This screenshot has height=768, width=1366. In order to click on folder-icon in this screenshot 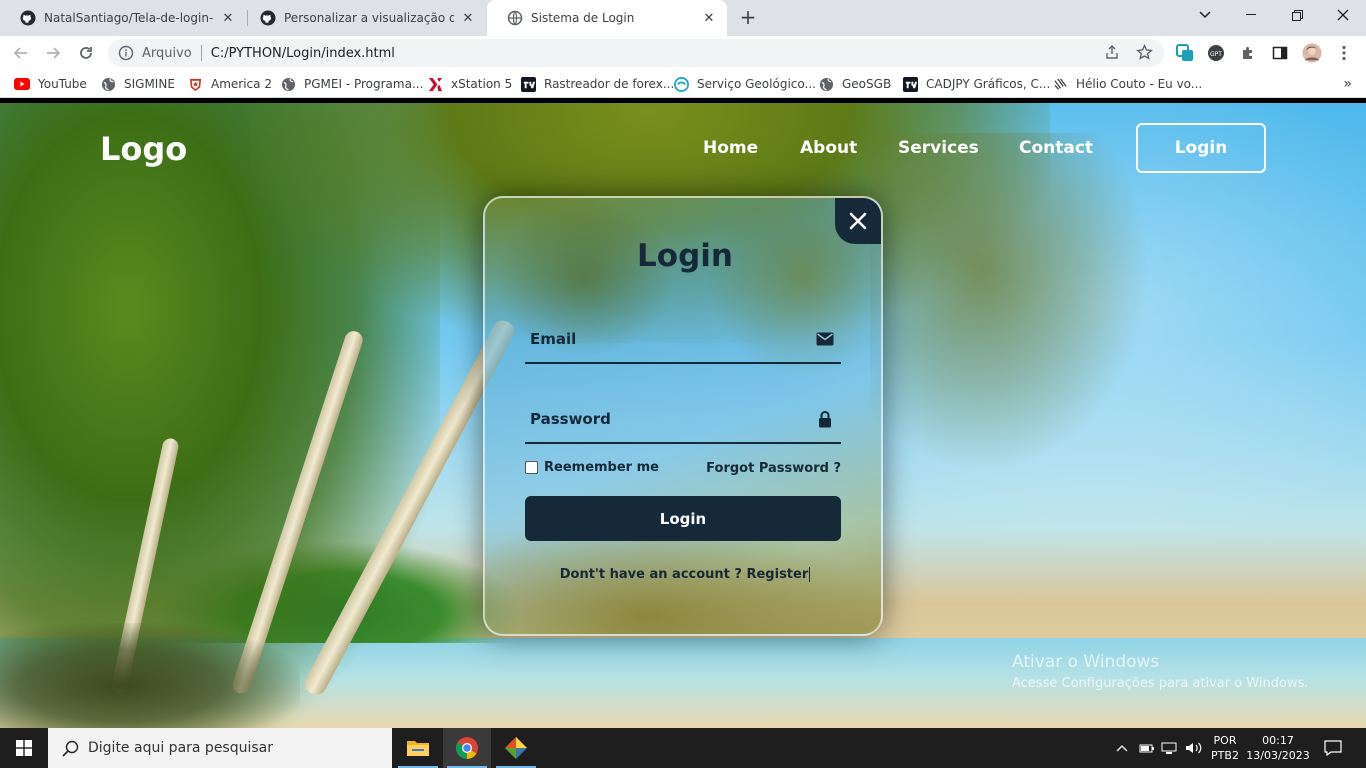, I will do `click(418, 748)`.